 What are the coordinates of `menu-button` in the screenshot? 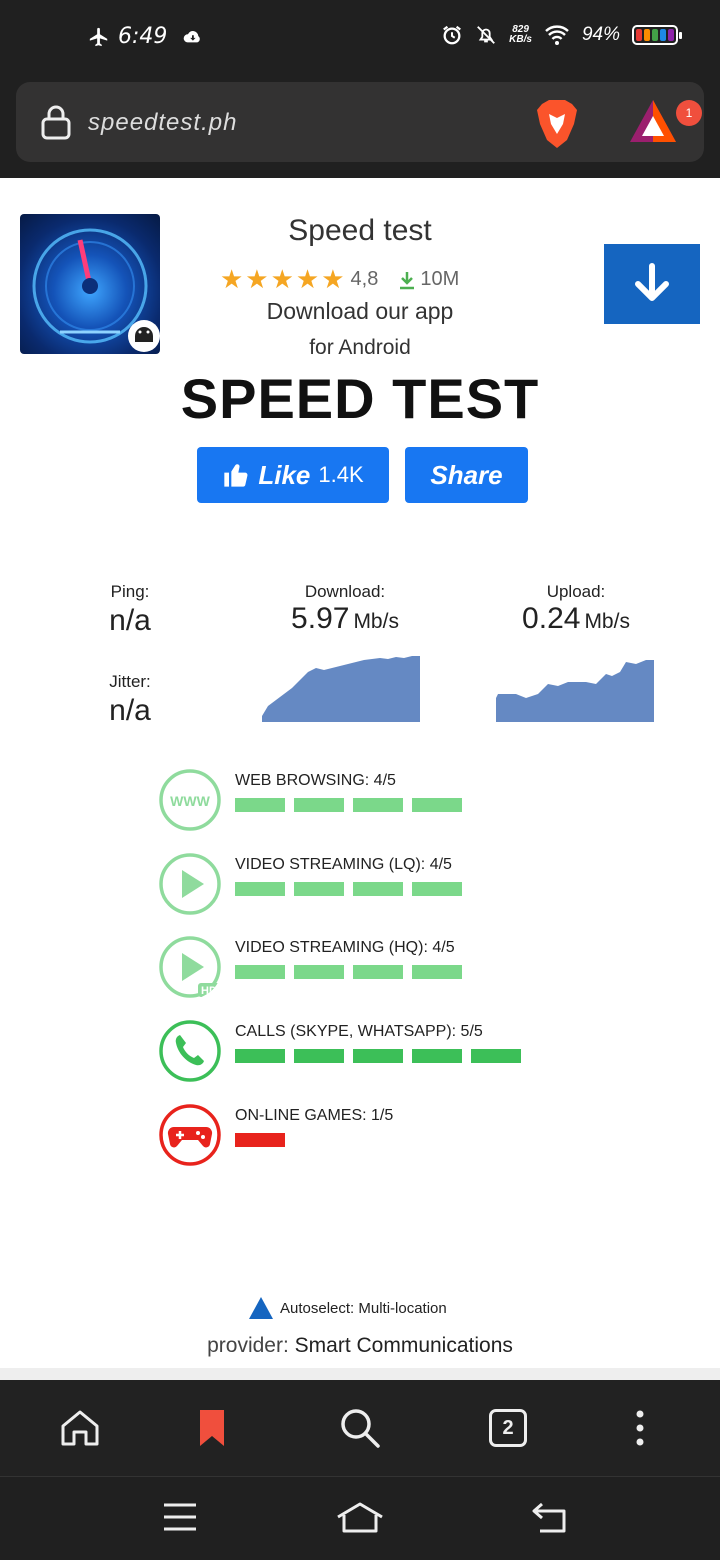 It's located at (640, 1428).